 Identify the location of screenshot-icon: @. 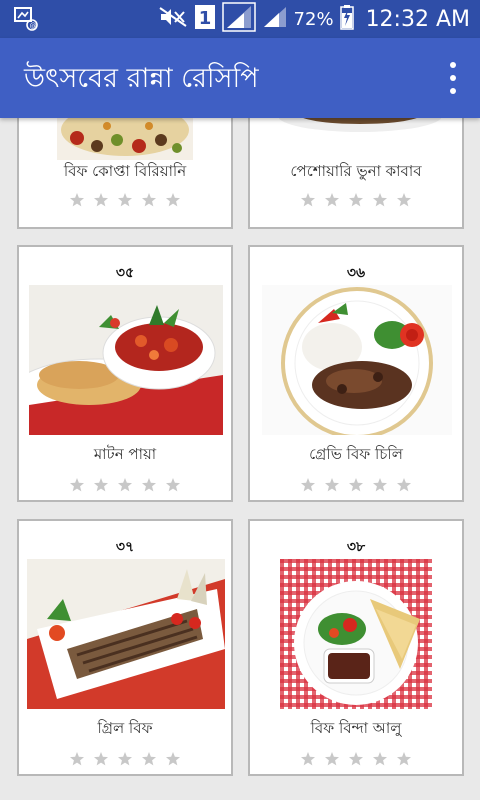
(27, 19).